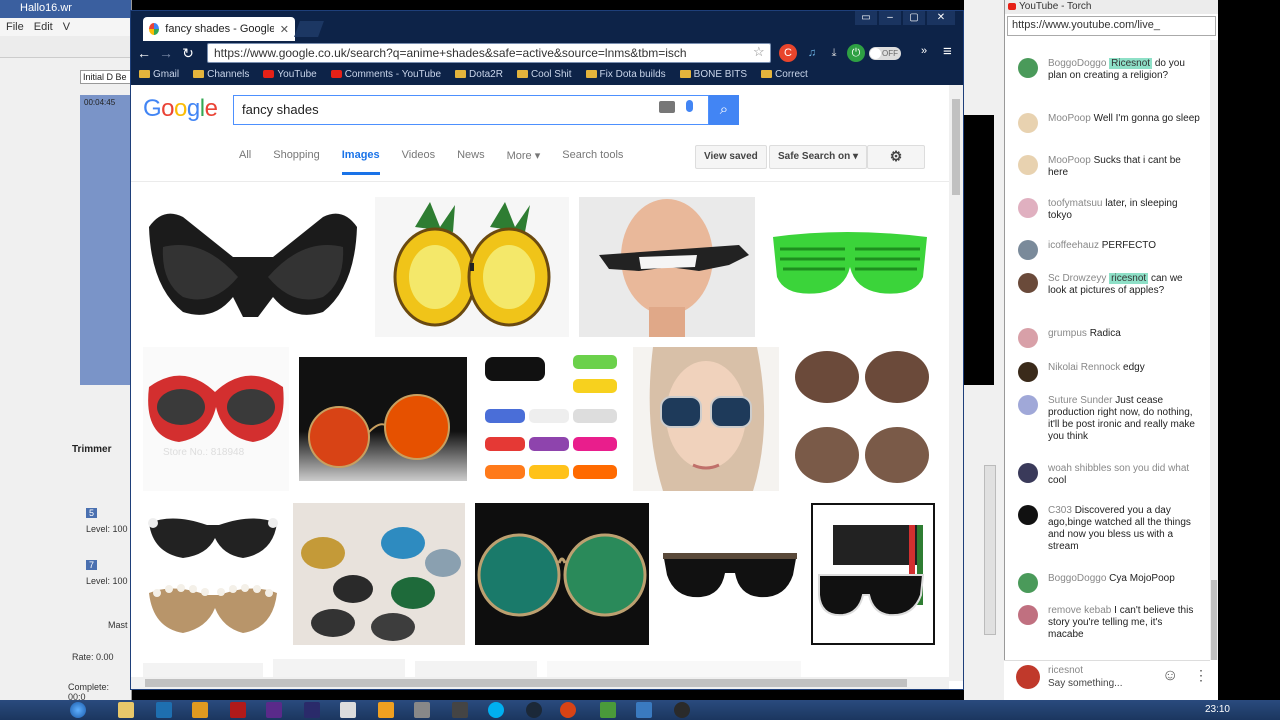  Describe the element at coordinates (102, 565) in the screenshot. I see `track-7: 7` at that location.